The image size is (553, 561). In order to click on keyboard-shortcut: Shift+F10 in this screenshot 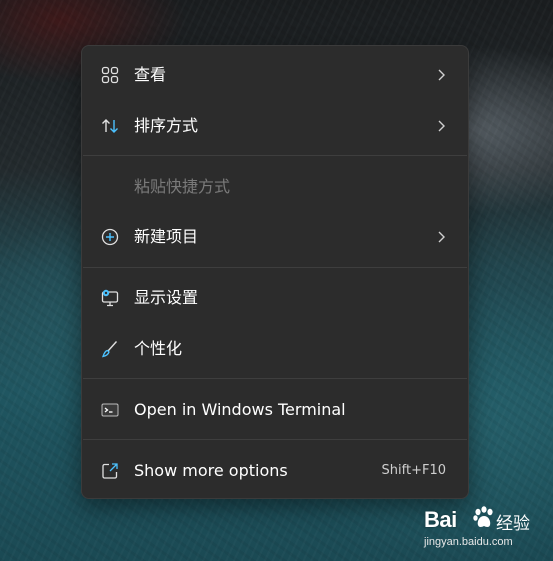, I will do `click(413, 470)`.